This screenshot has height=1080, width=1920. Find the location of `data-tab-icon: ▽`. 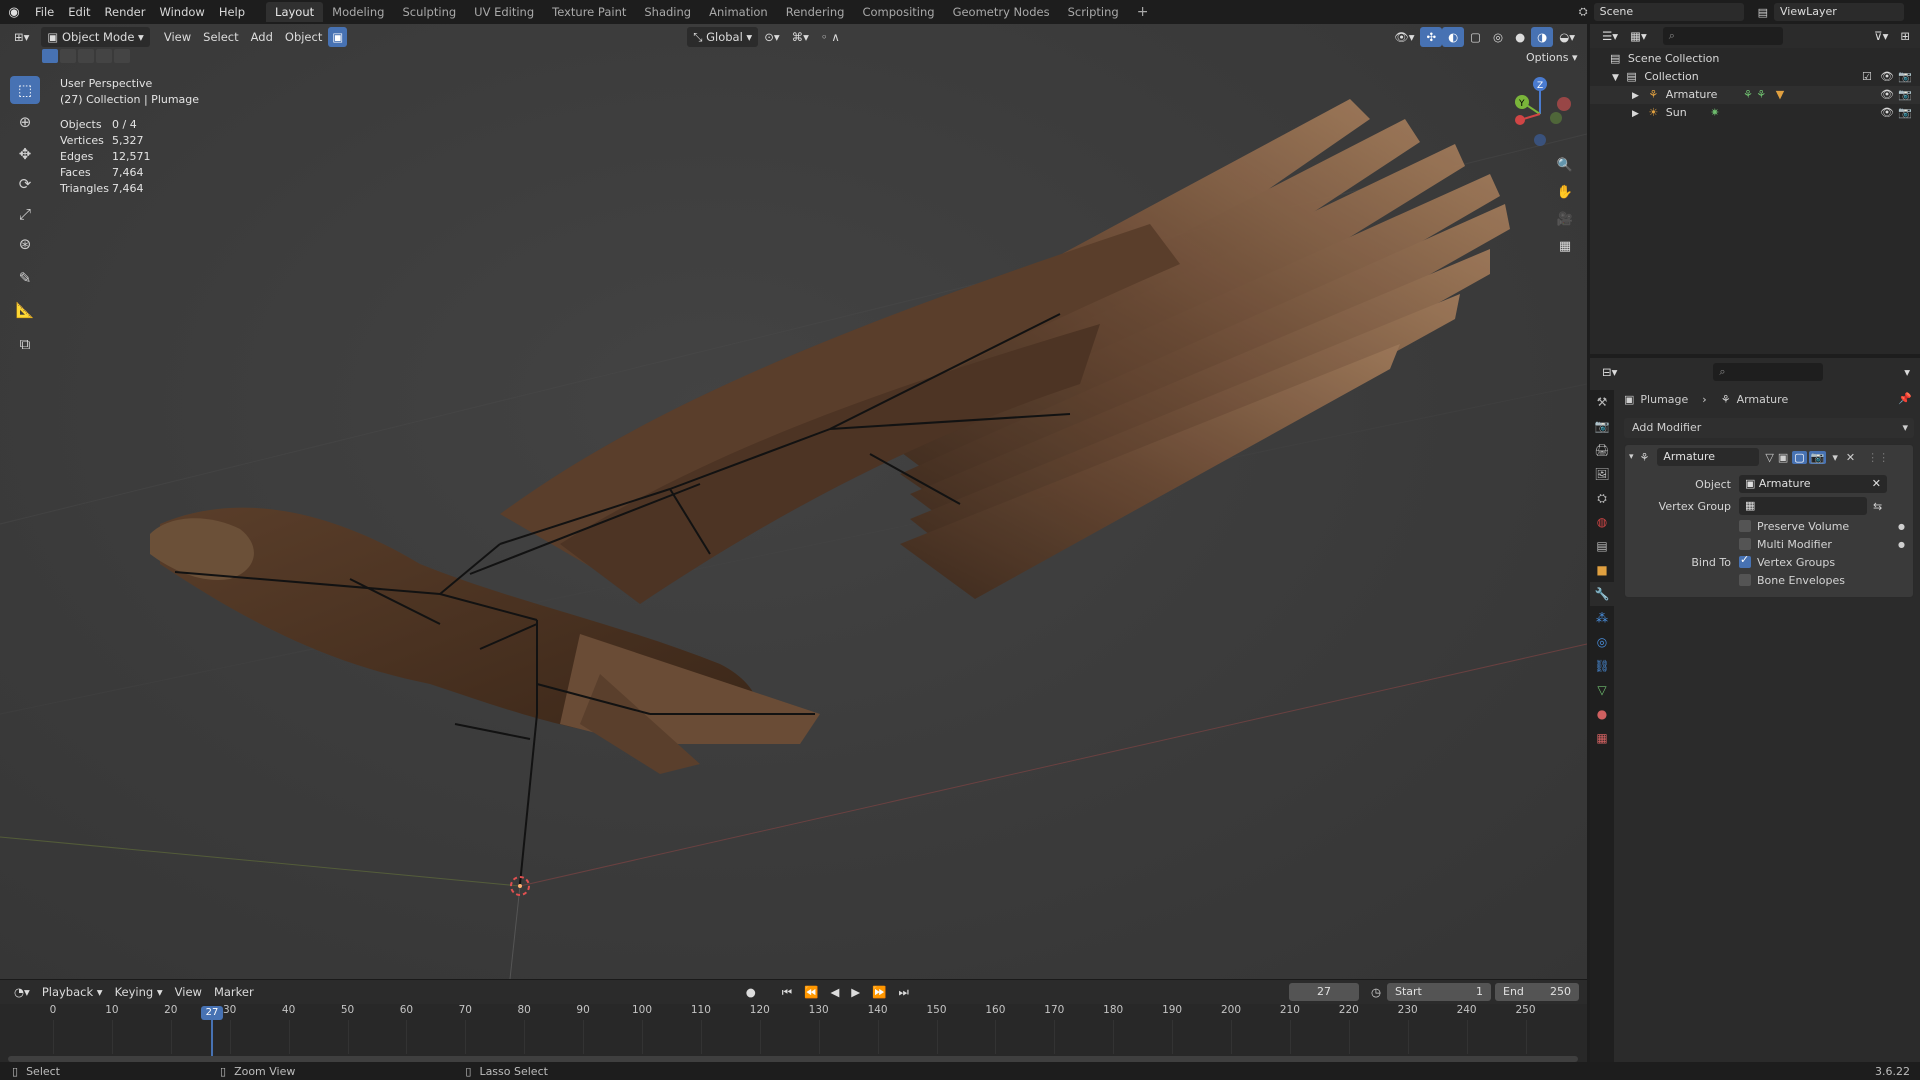

data-tab-icon: ▽ is located at coordinates (1602, 690).